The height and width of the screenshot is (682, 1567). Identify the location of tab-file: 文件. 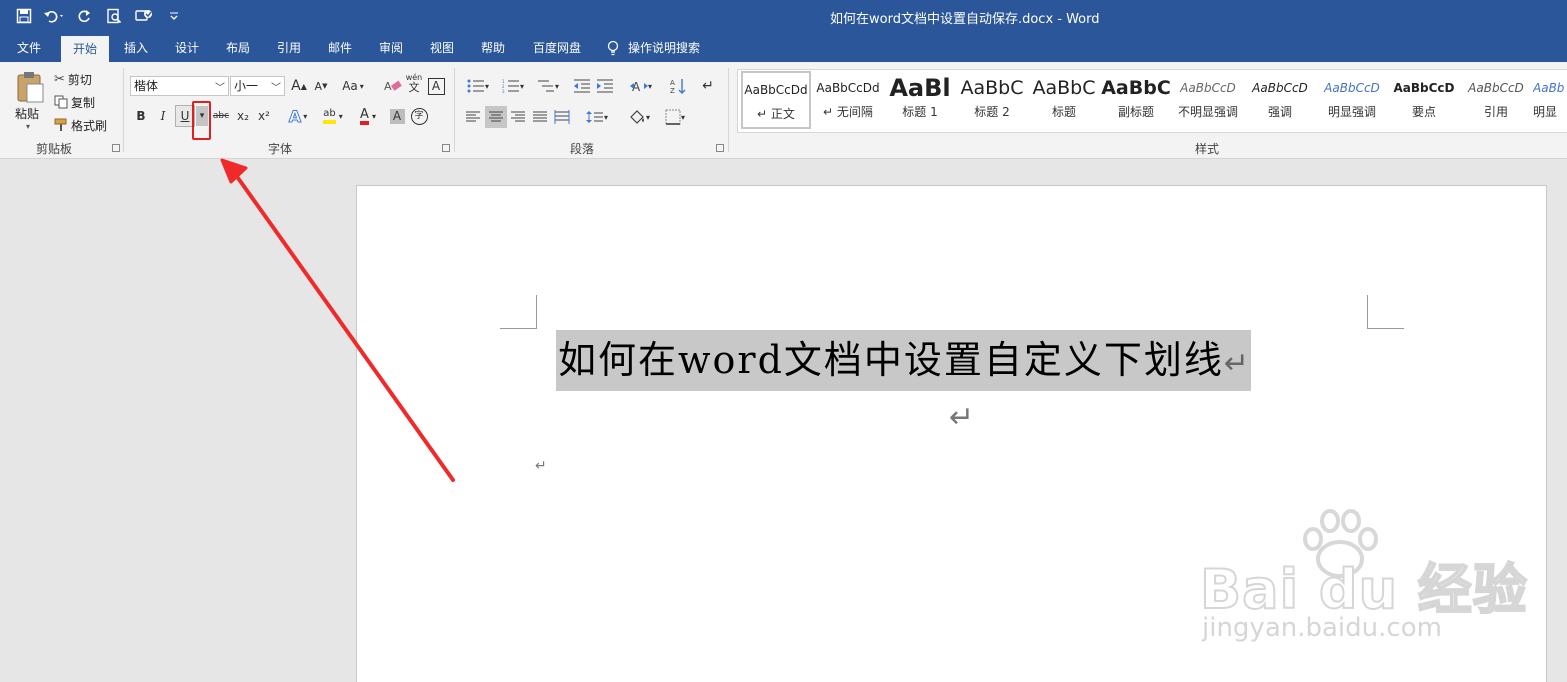
(29, 48).